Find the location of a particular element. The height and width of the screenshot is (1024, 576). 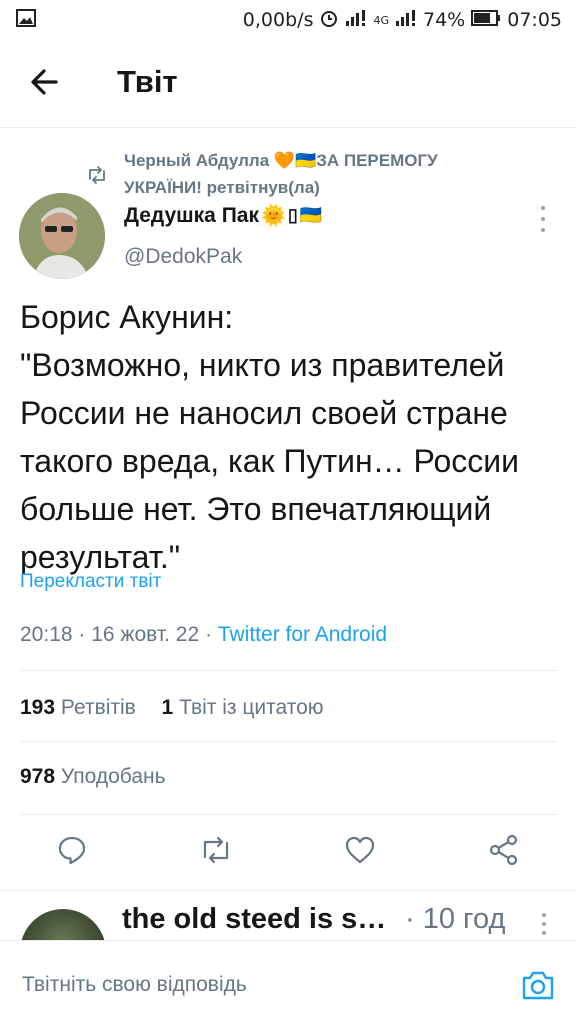

battery-icon is located at coordinates (486, 20).